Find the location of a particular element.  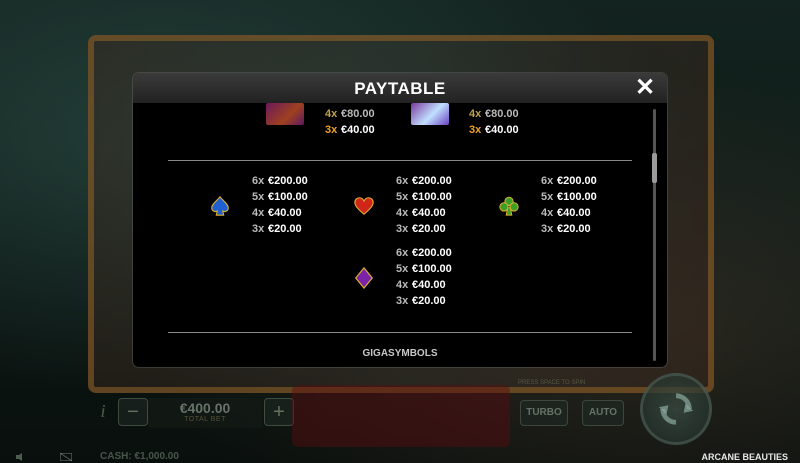

cash-balance: CASH: €1,000.00 is located at coordinates (139, 456).